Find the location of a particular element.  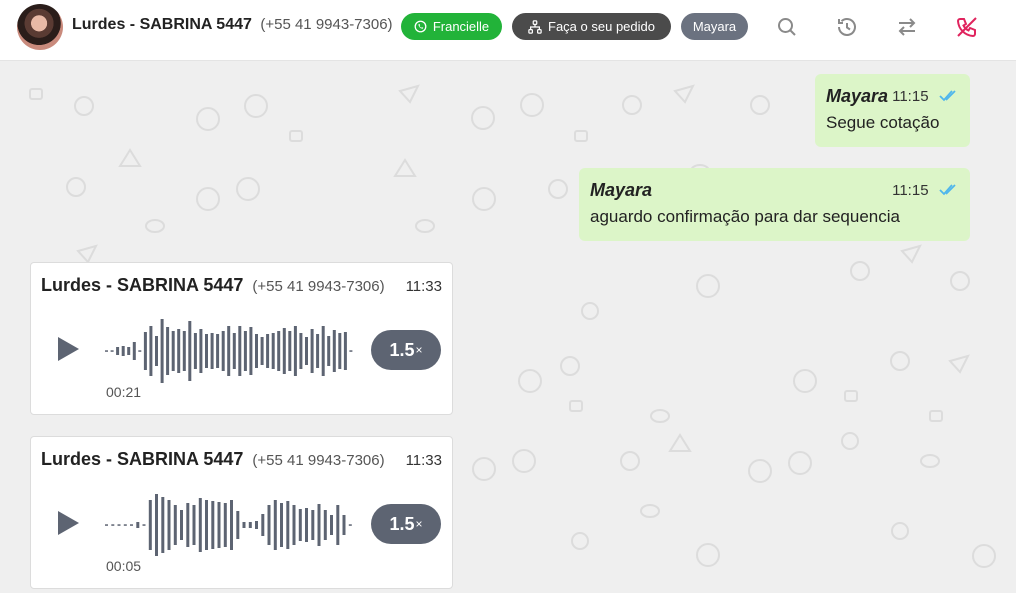

speed-value: 1.5 is located at coordinates (402, 349).